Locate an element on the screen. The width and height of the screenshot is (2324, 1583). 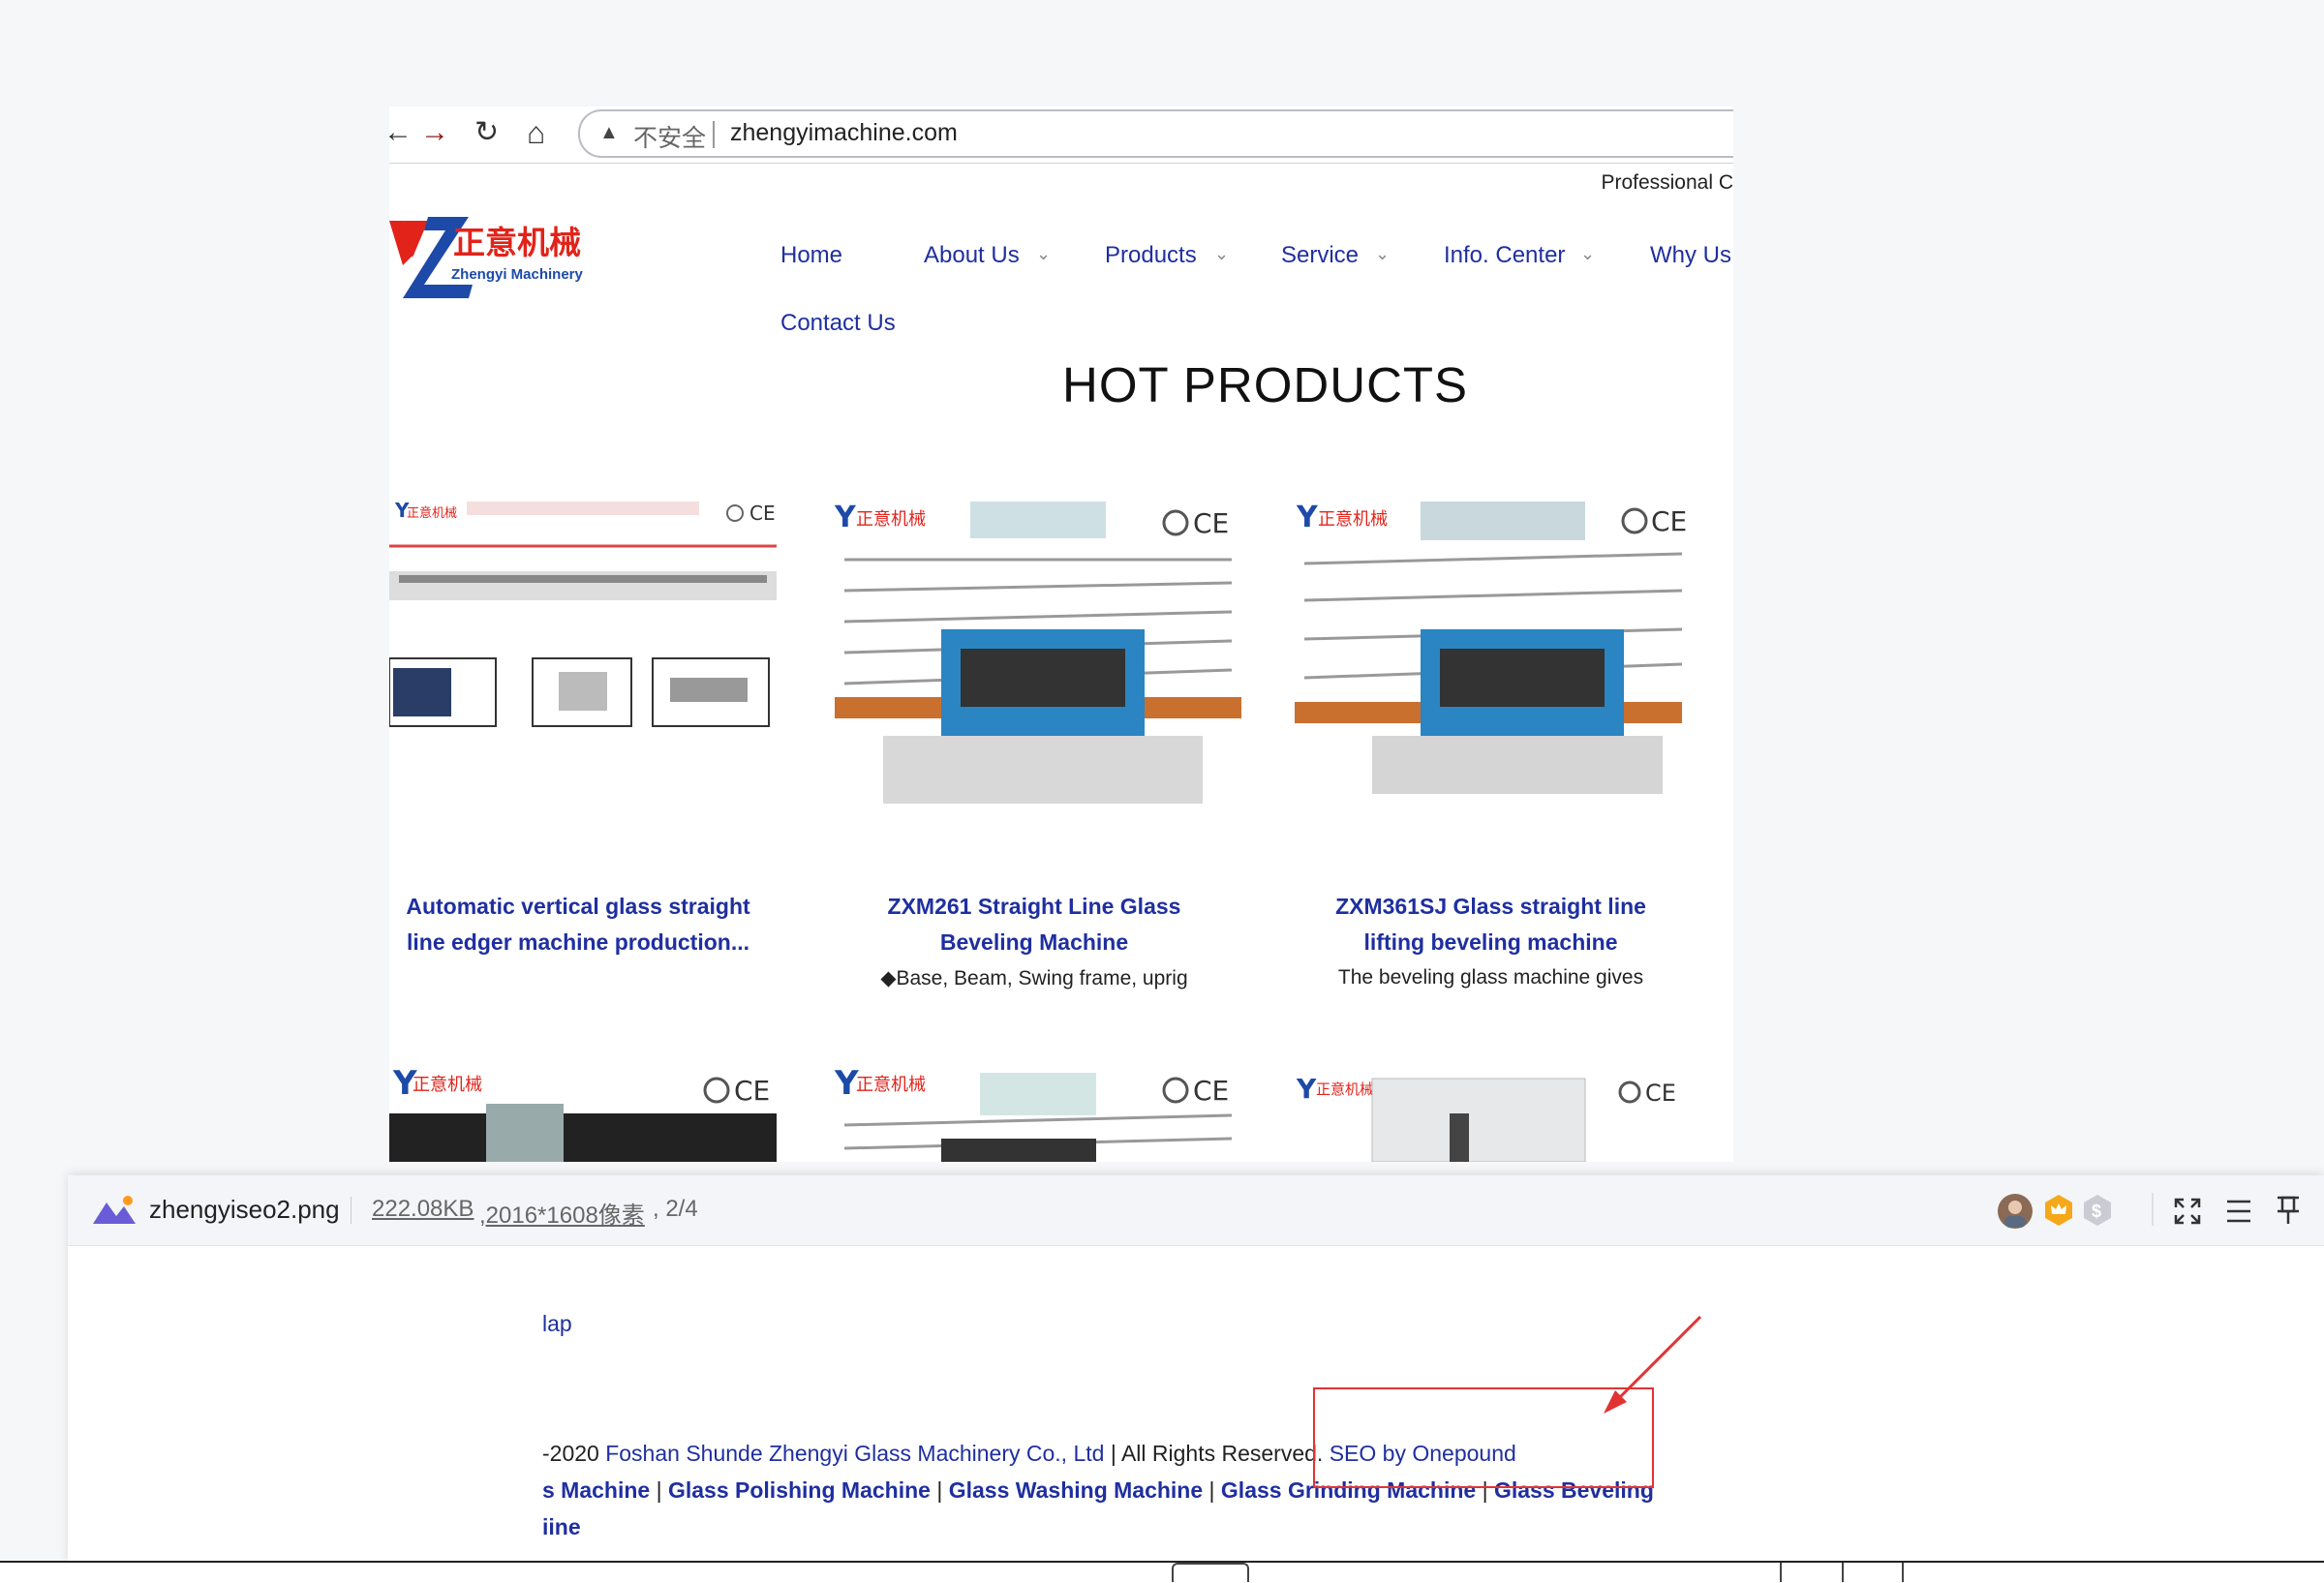
os-taskbar-strip is located at coordinates (1162, 1572).